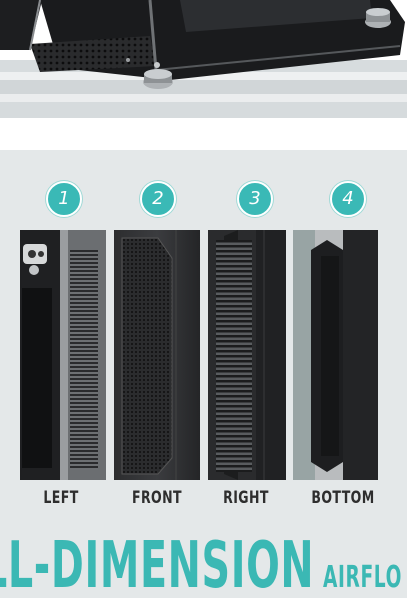 Image resolution: width=407 pixels, height=598 pixels. Describe the element at coordinates (202, 44) in the screenshot. I see `case-bottom-illustration` at that location.